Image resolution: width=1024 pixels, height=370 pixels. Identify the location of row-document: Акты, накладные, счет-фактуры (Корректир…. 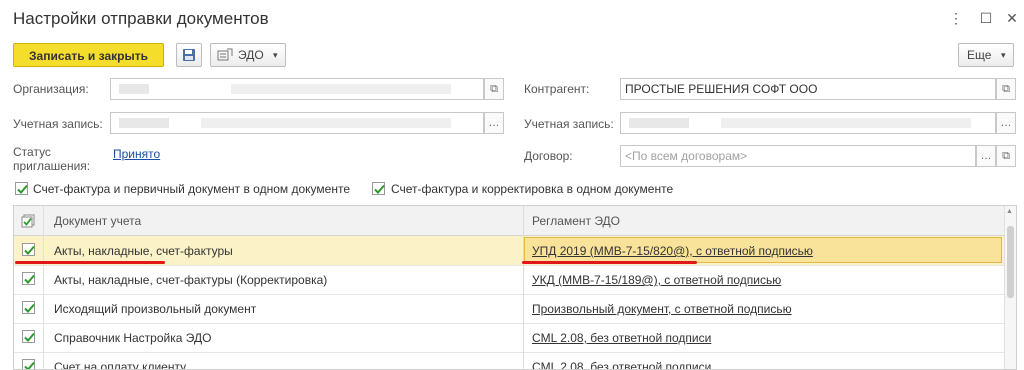
(191, 280).